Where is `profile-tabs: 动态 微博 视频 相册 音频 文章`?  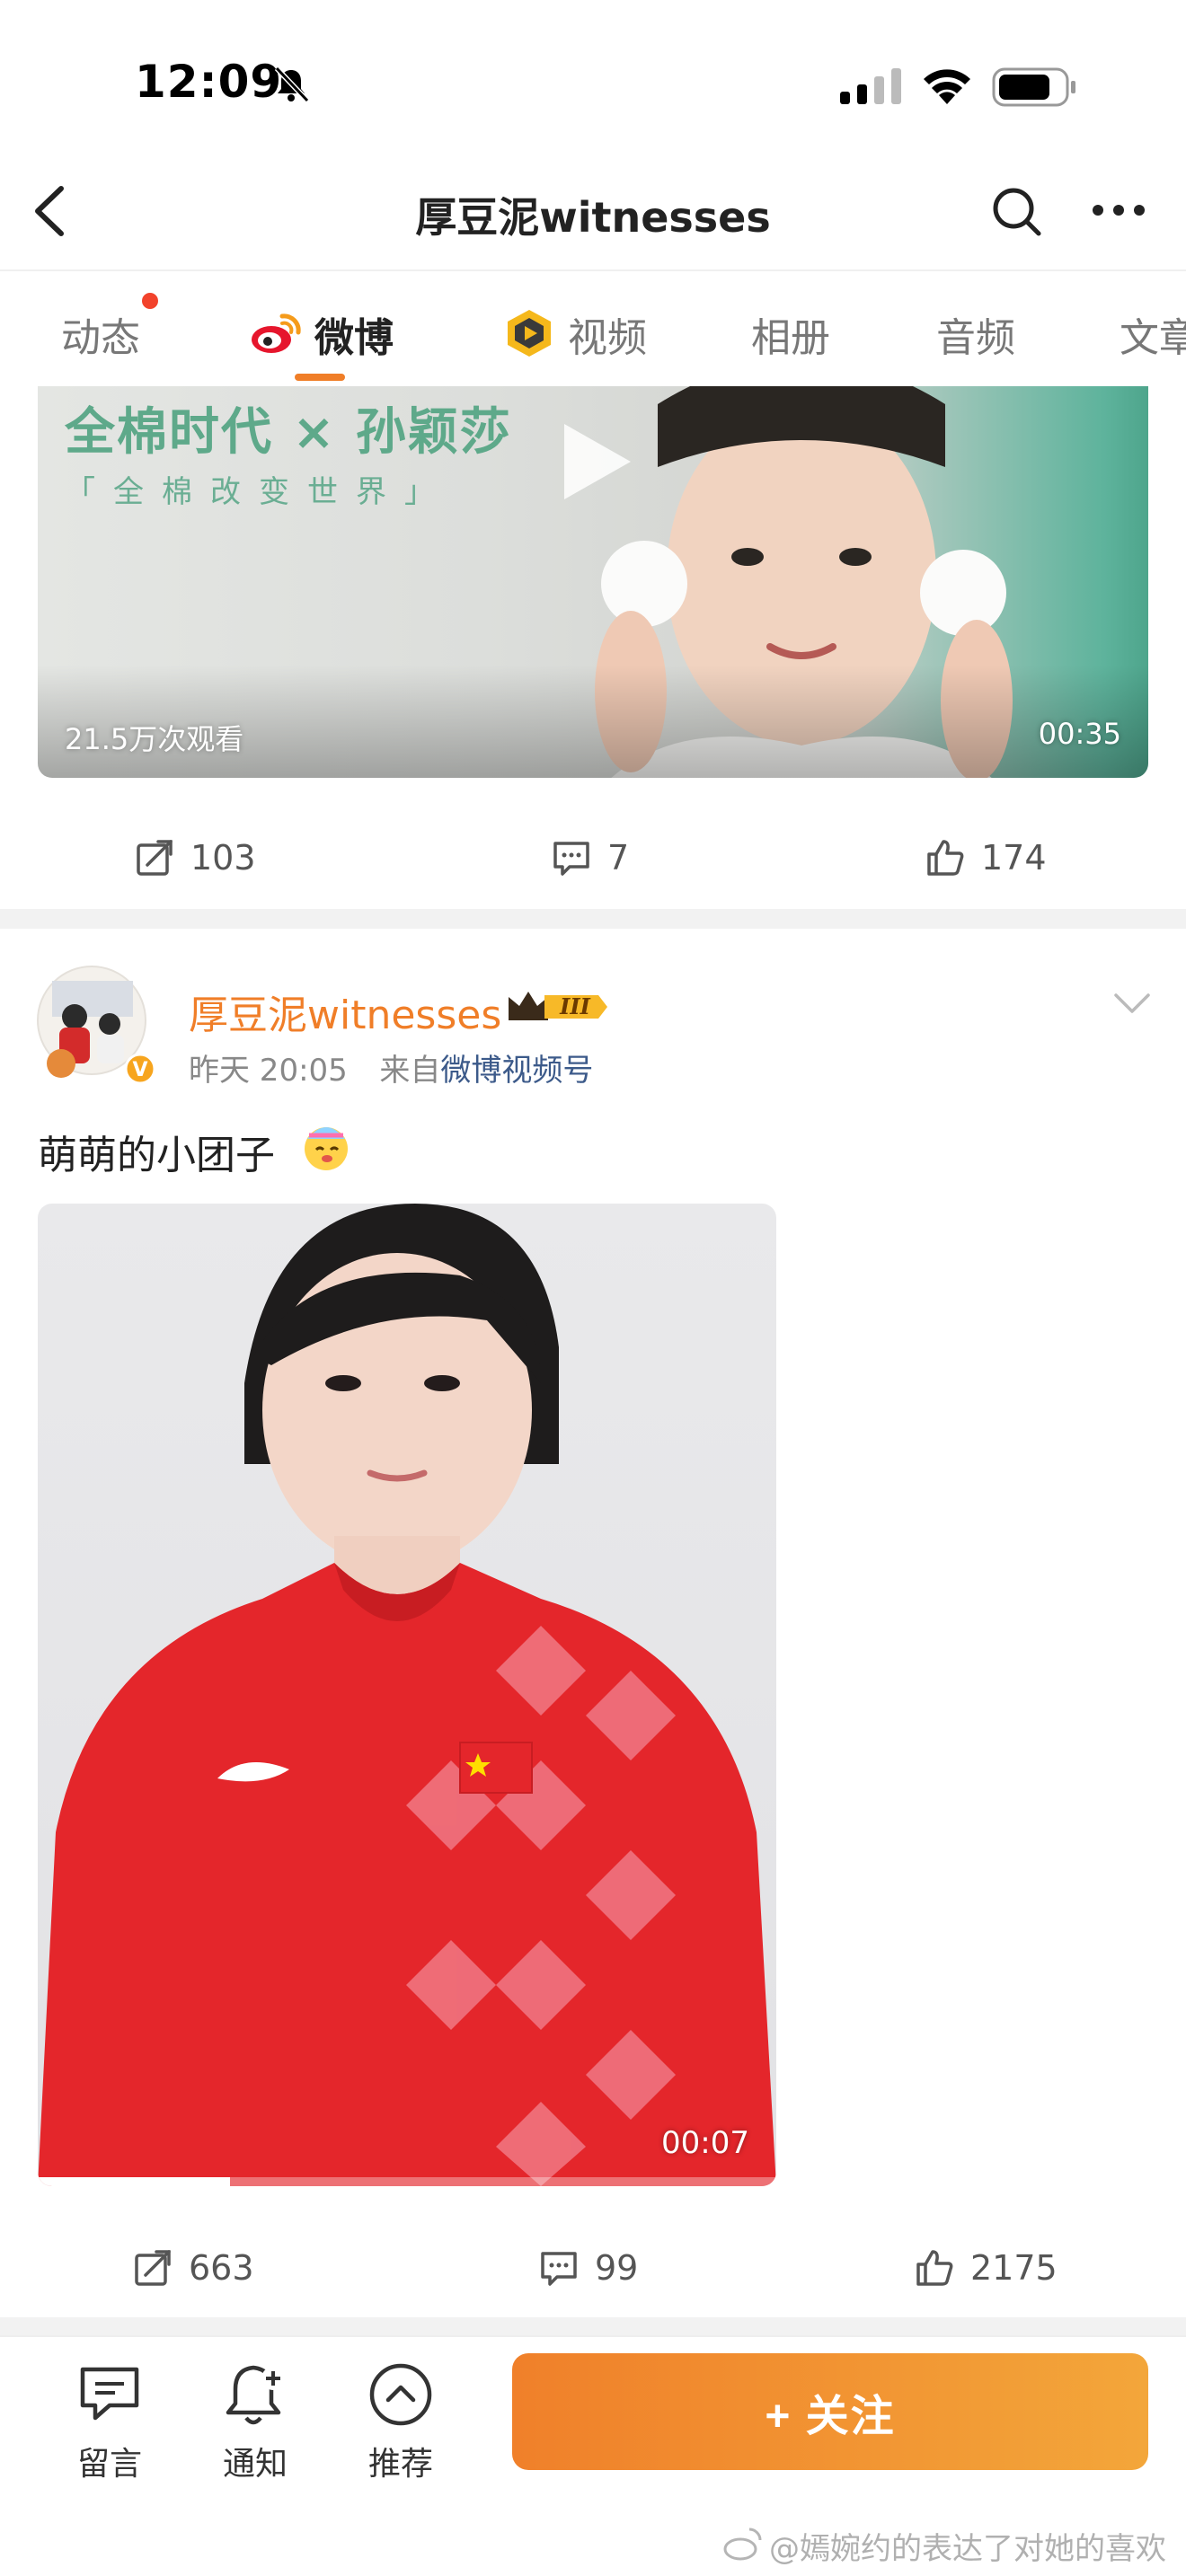 profile-tabs: 动态 微博 视频 相册 音频 文章 is located at coordinates (593, 327).